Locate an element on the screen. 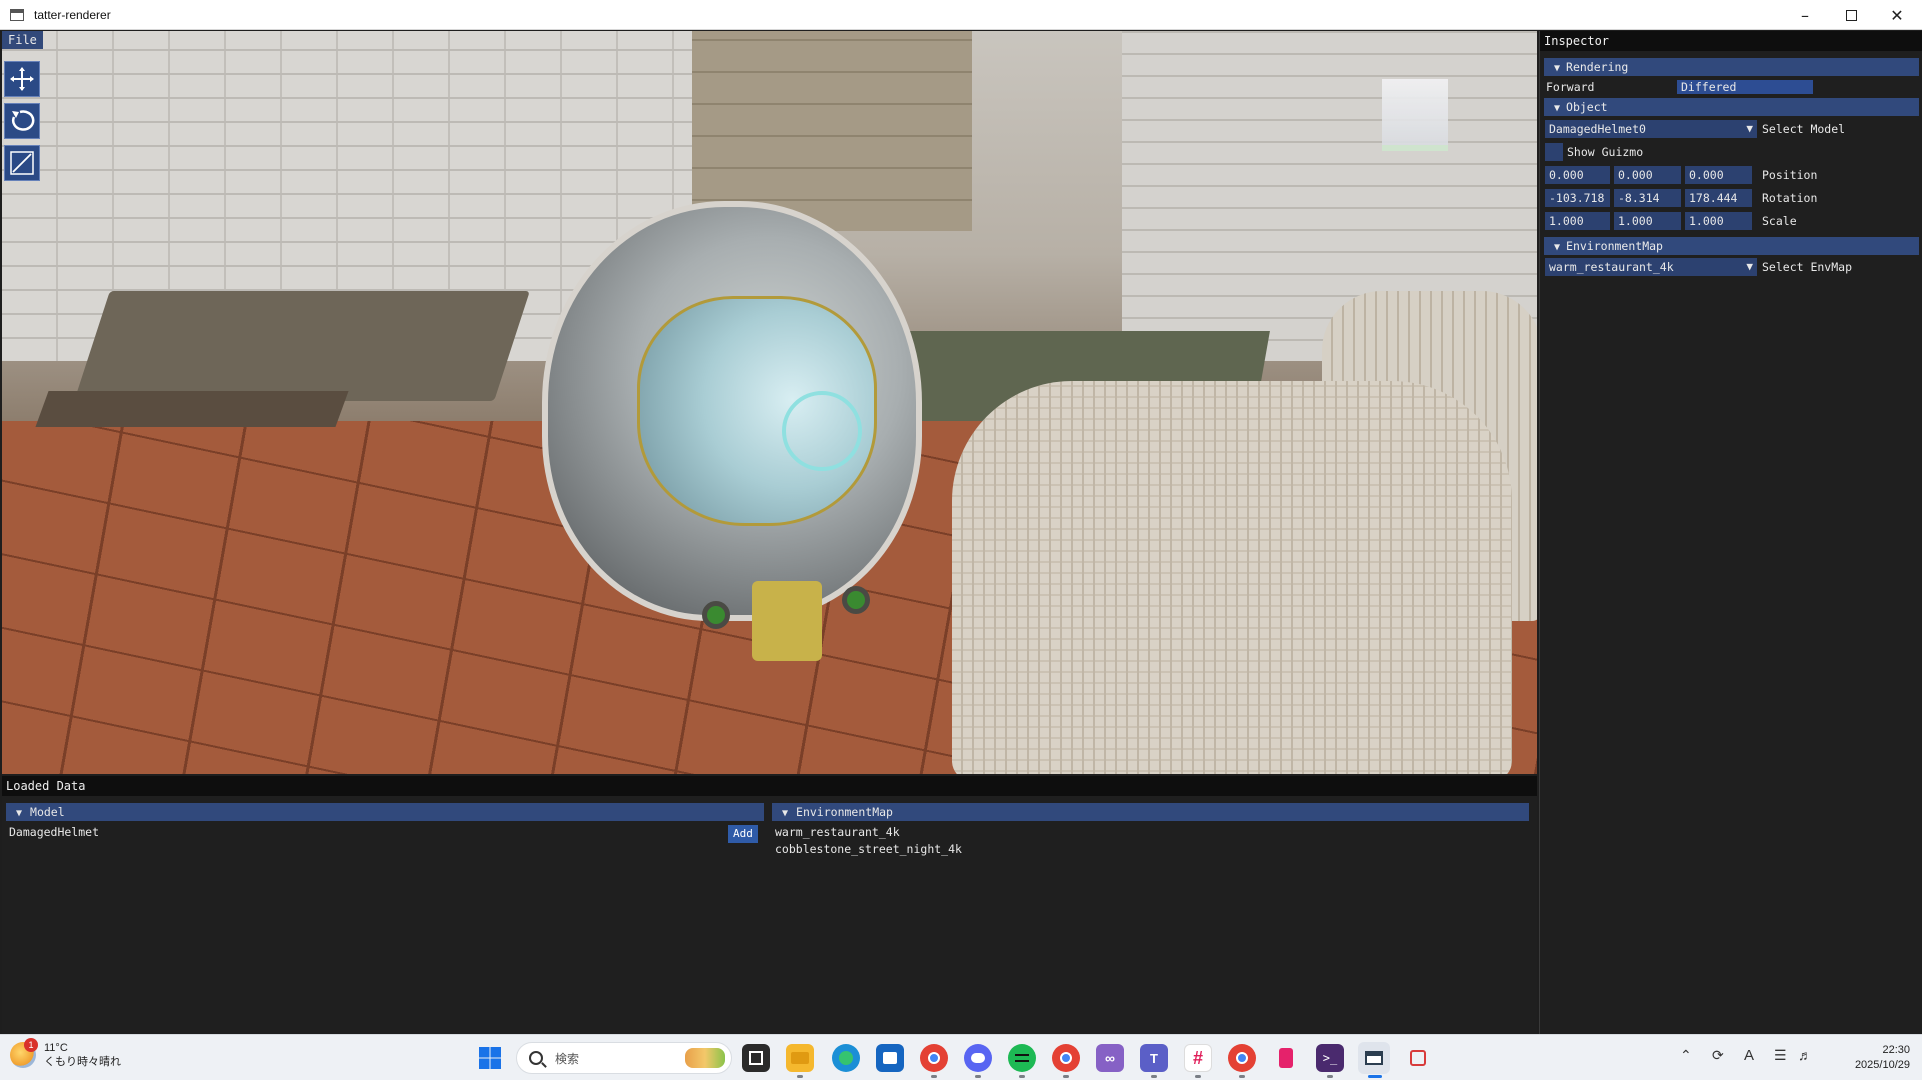  discord-app is located at coordinates (978, 1058).